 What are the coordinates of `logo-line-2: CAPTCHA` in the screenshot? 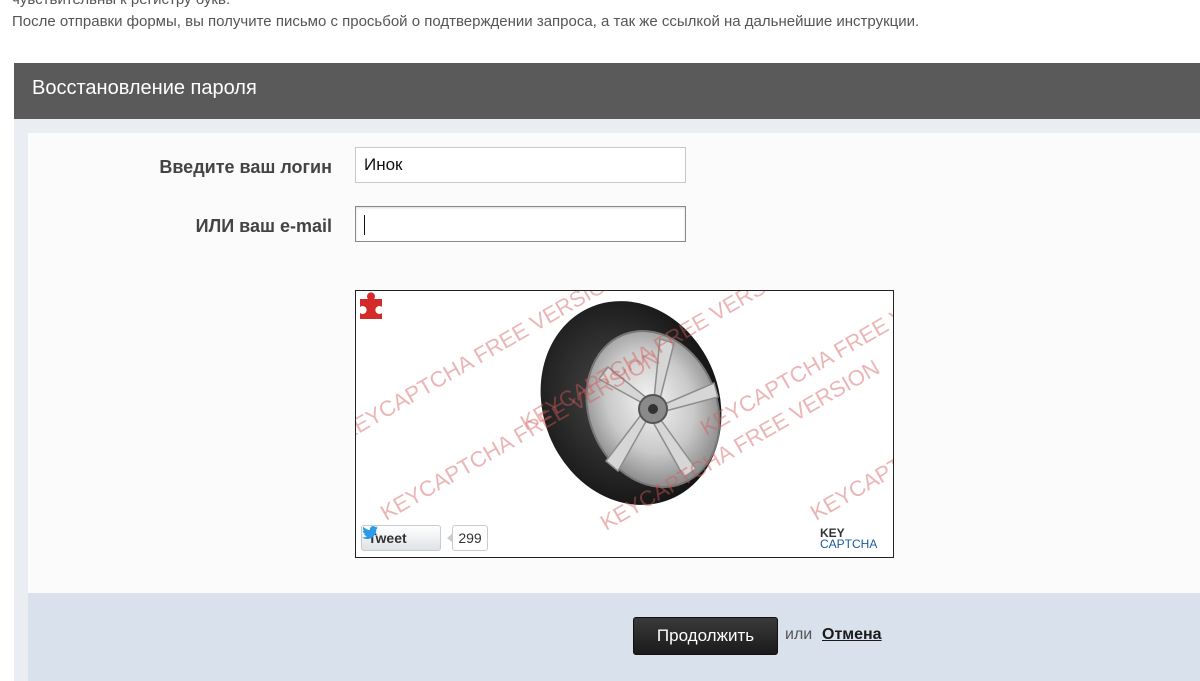 It's located at (849, 544).